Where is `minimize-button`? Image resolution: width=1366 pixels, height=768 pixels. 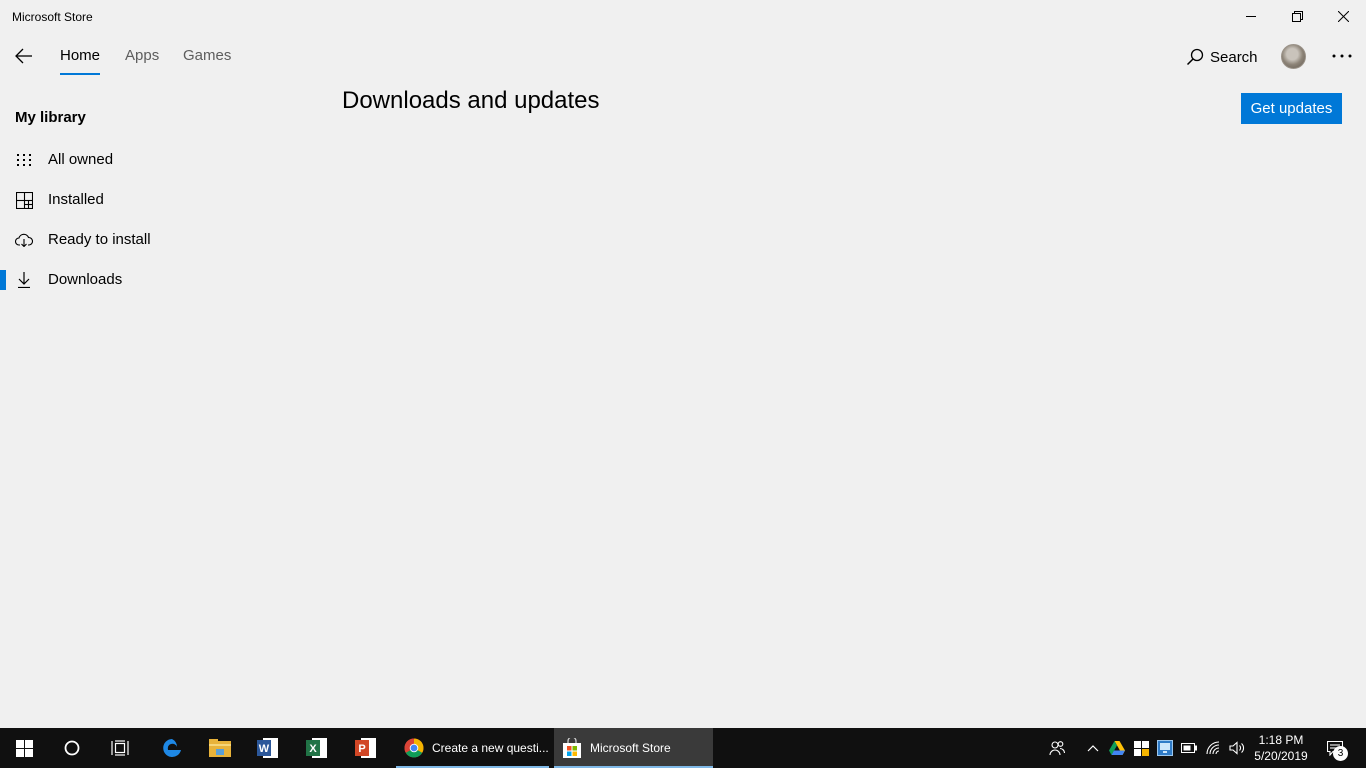
minimize-button is located at coordinates (1251, 16).